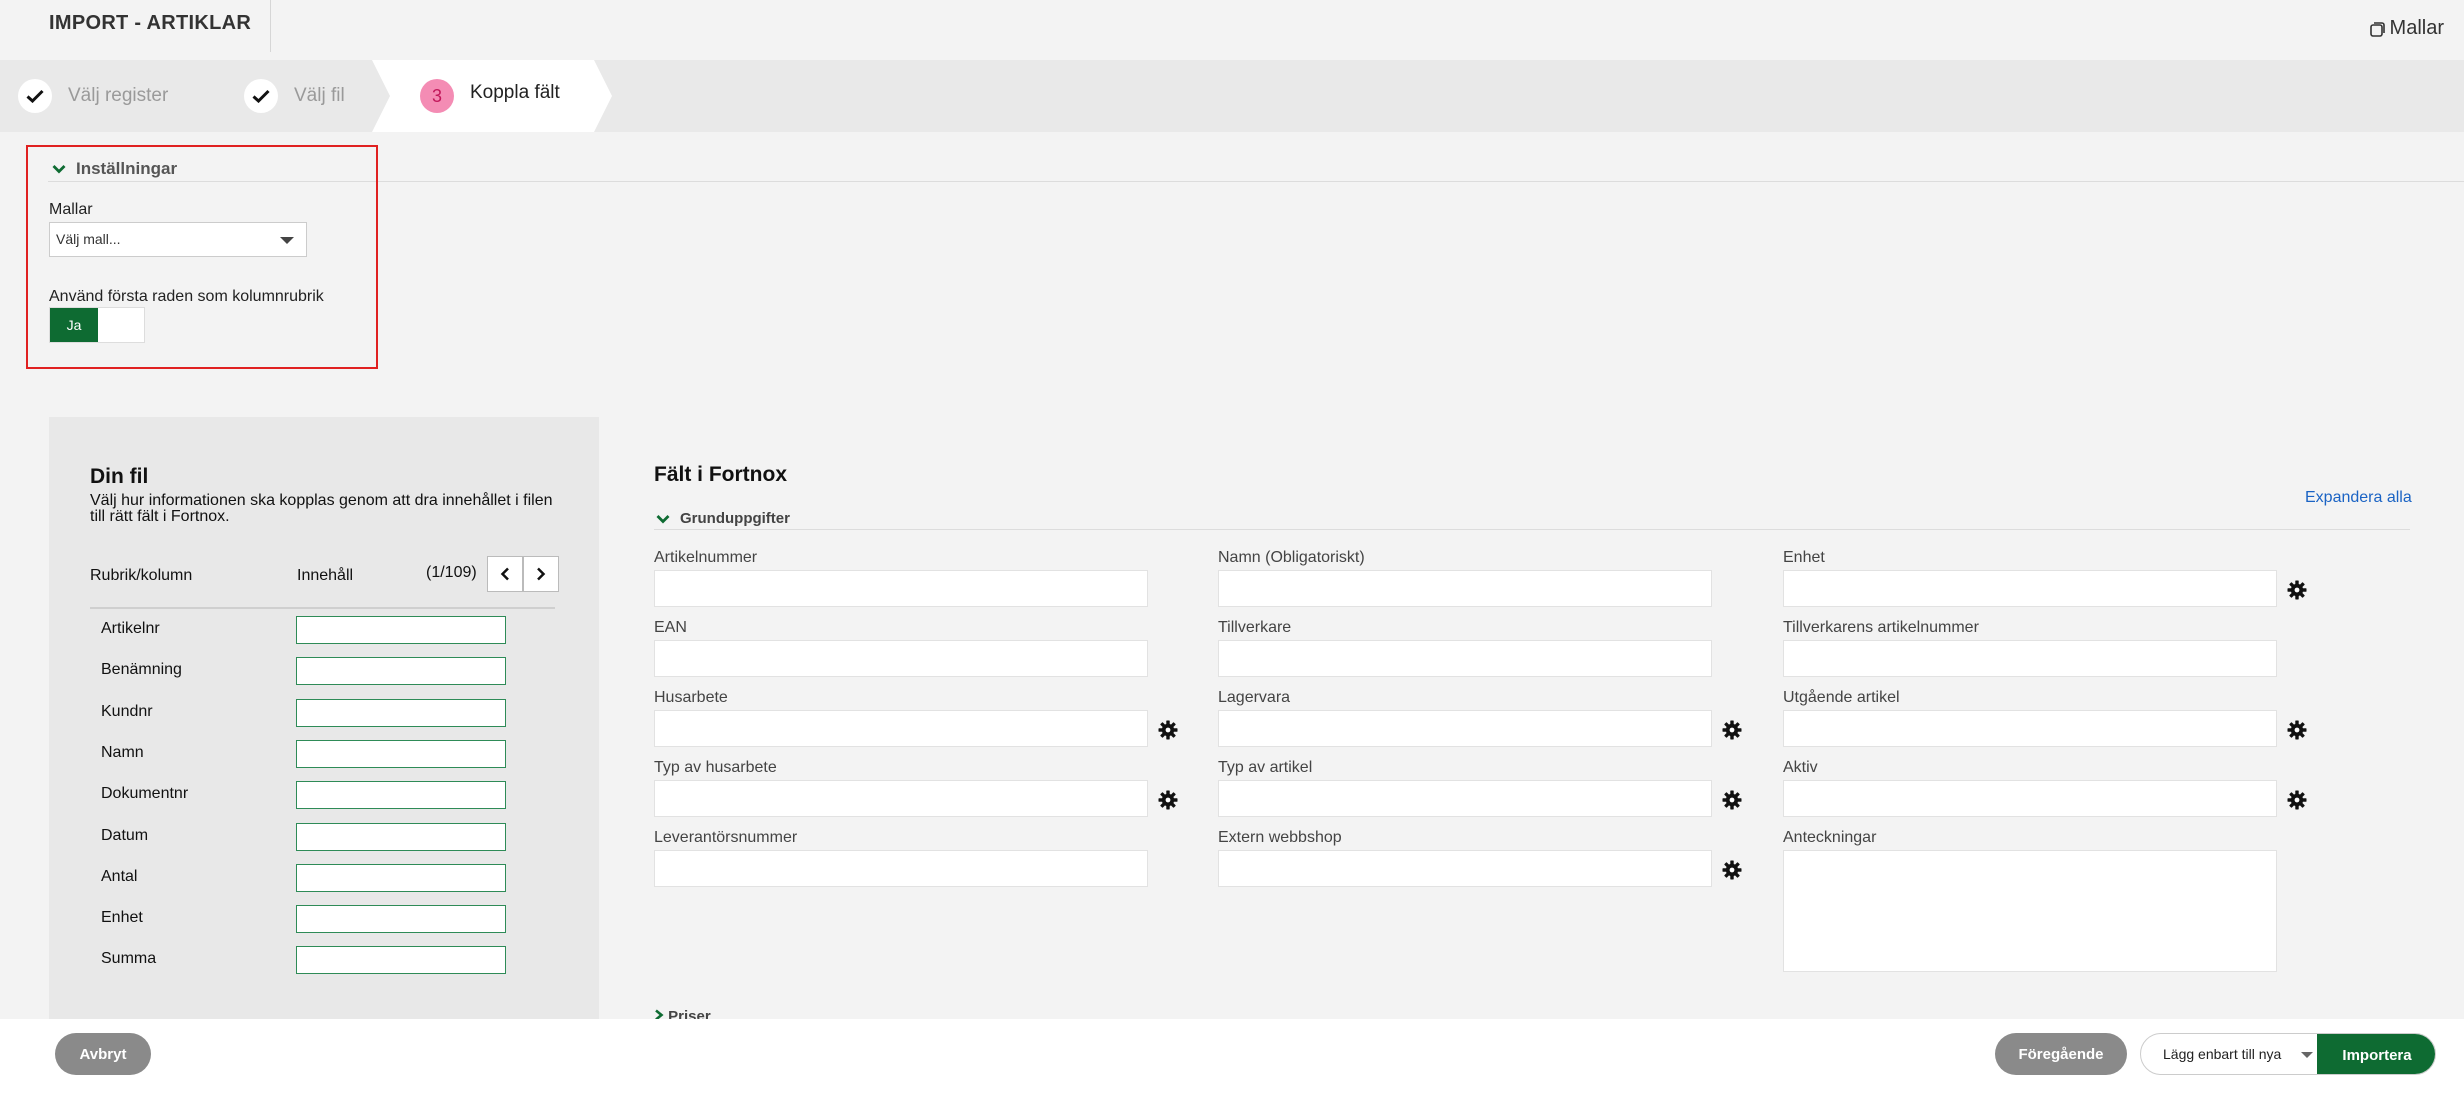 The height and width of the screenshot is (1094, 2464). I want to click on field-label: Namn (Obligatoriskt), so click(1291, 557).